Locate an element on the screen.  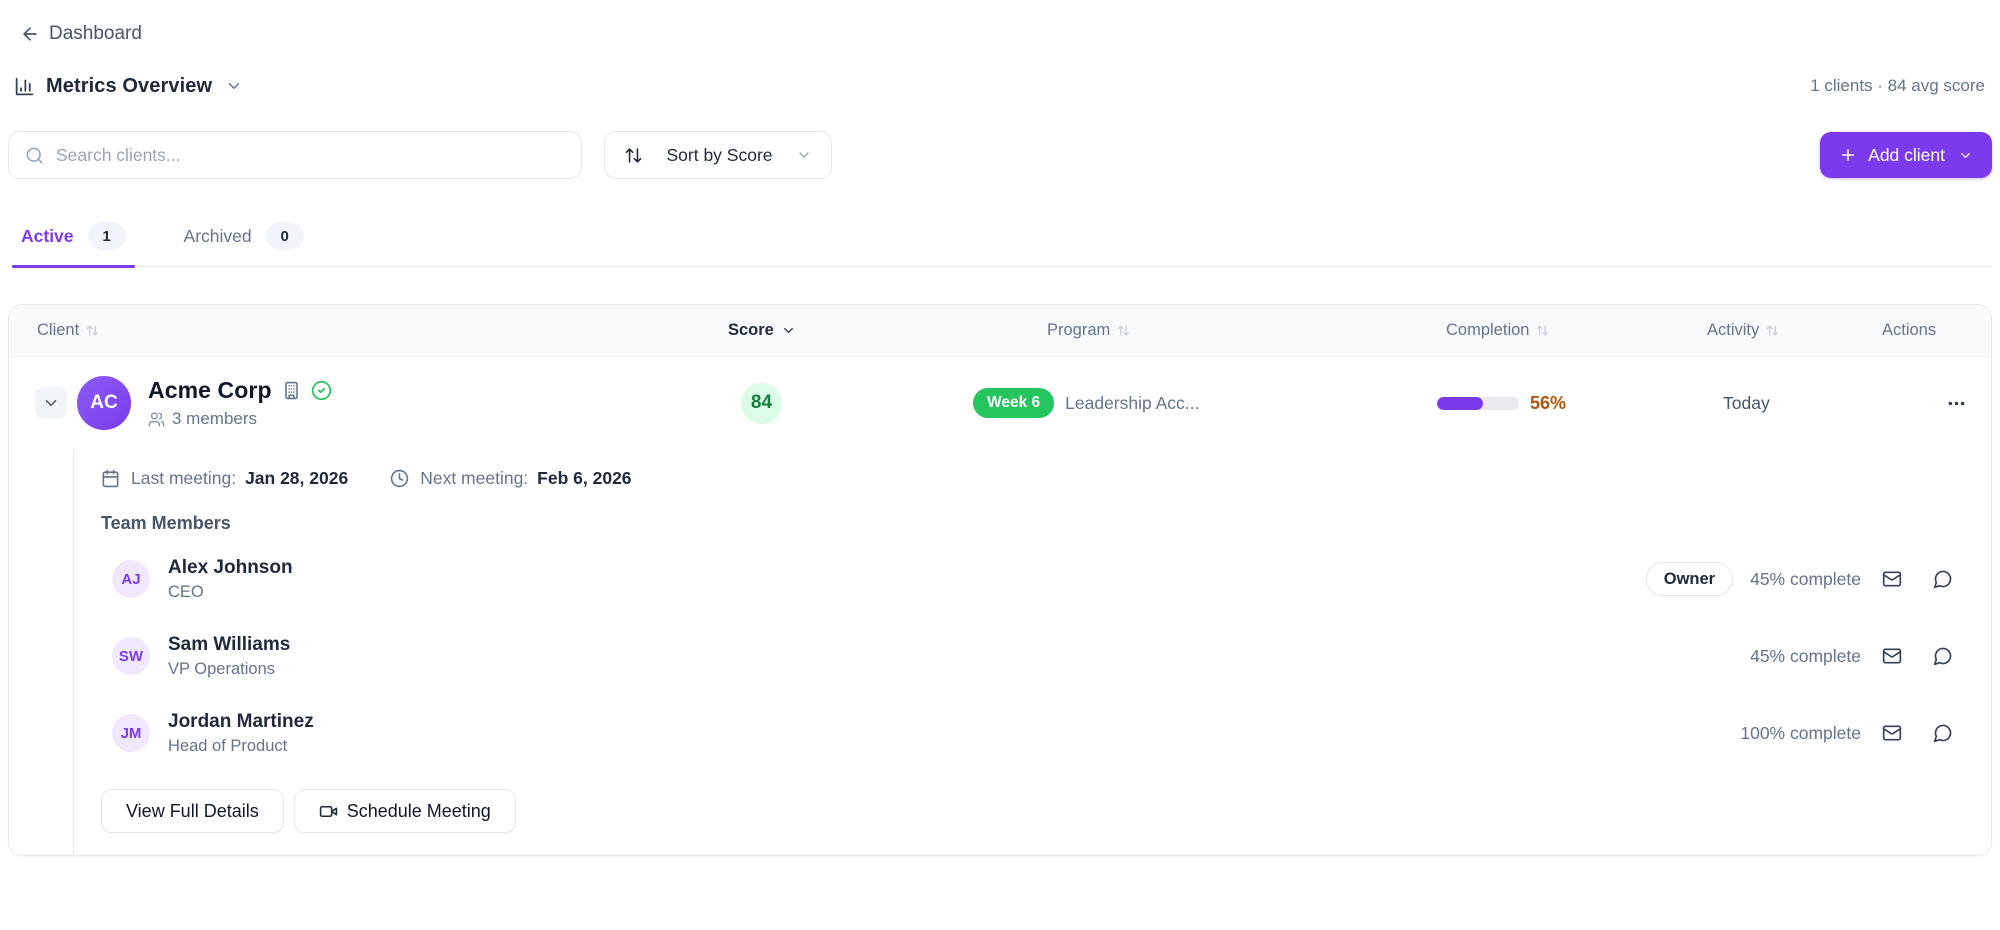
tab-active-label: Active is located at coordinates (47, 235).